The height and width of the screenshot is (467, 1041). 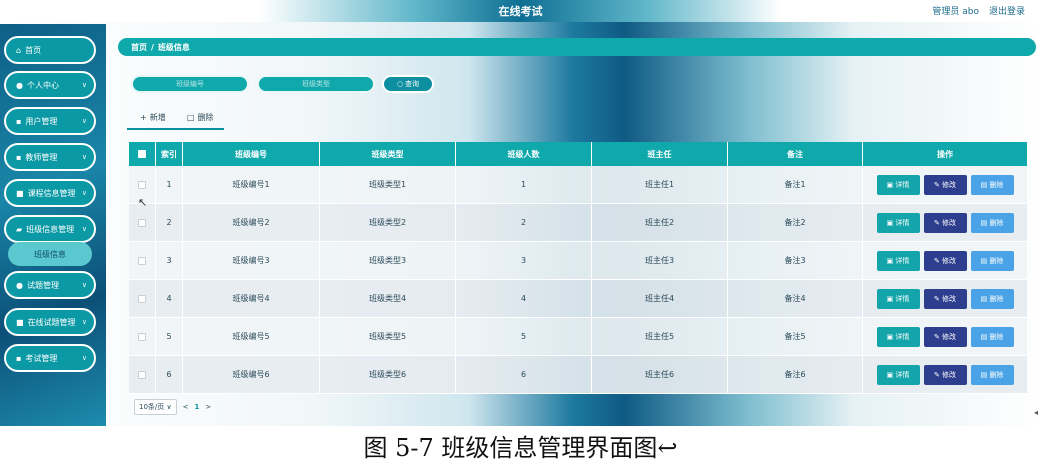 I want to click on cell-class-type: 班级类型4, so click(x=388, y=298).